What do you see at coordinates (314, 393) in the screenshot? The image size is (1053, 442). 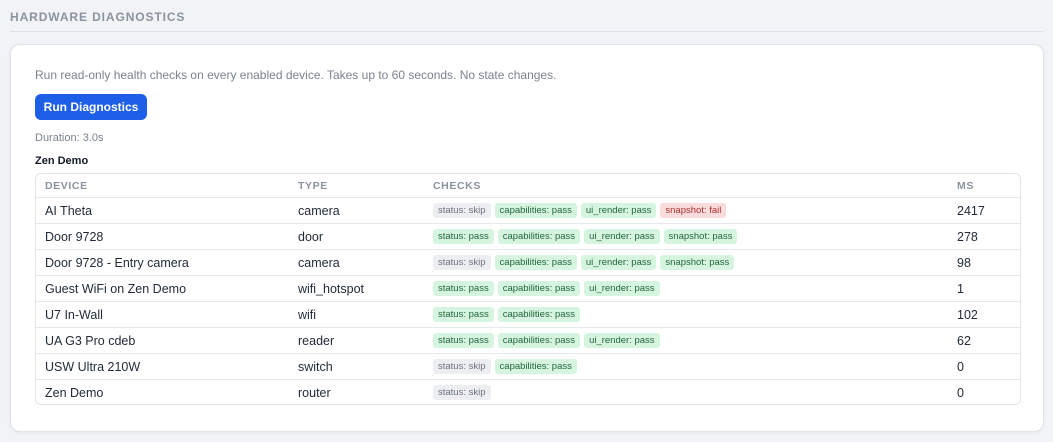 I see `device-type: router` at bounding box center [314, 393].